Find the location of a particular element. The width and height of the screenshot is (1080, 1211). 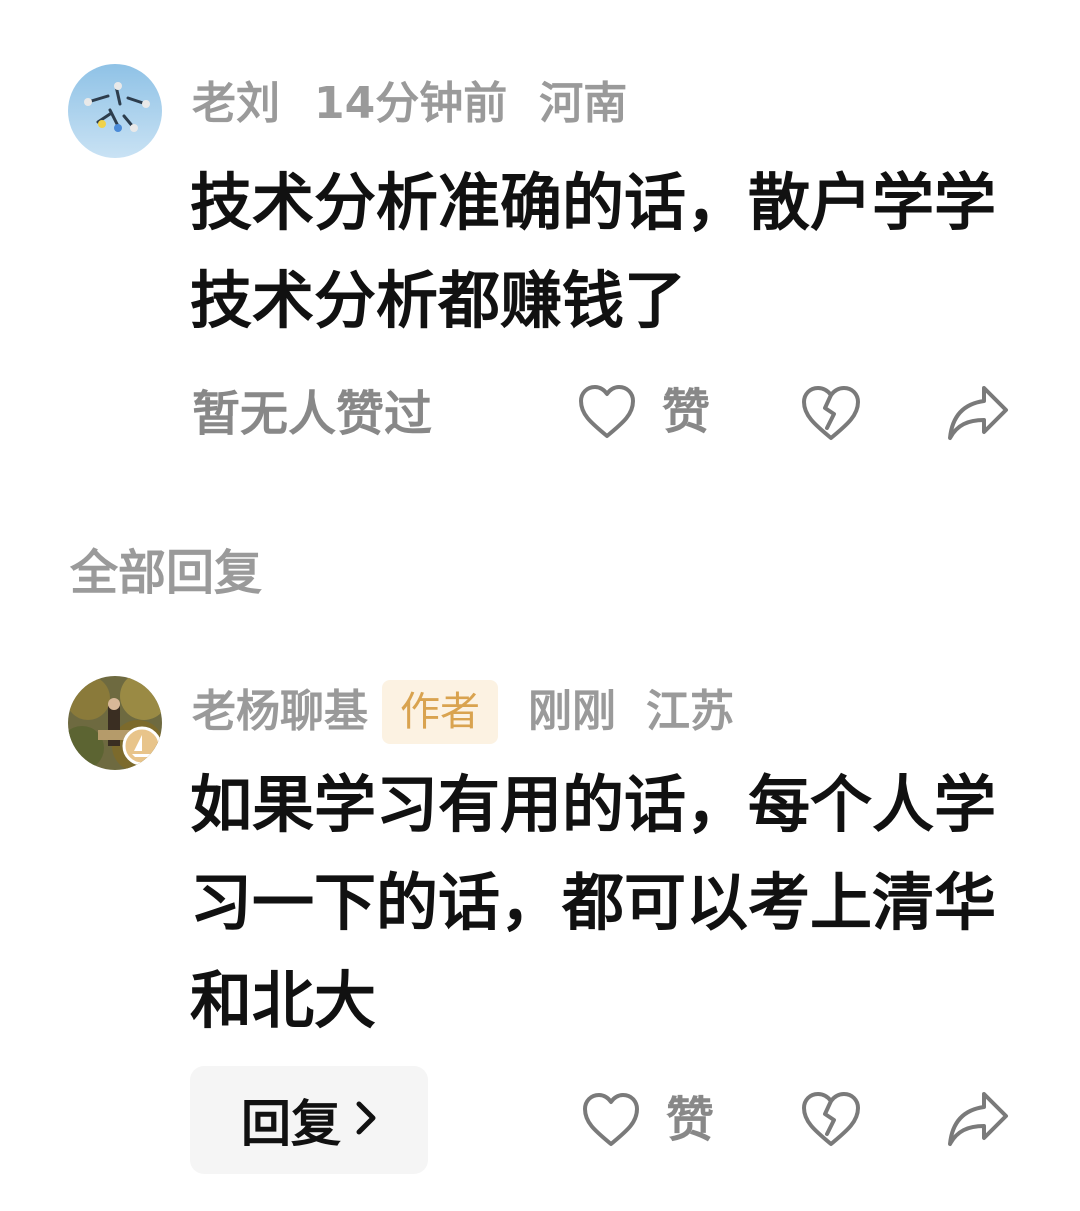

reply-button: 回复 is located at coordinates (309, 1120).